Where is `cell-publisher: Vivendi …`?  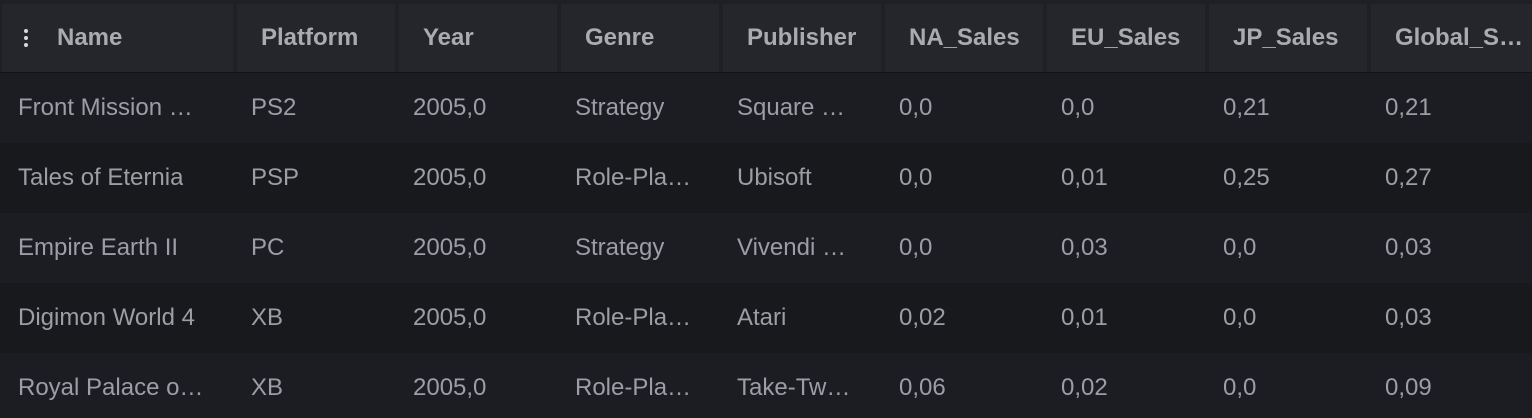 cell-publisher: Vivendi … is located at coordinates (800, 248).